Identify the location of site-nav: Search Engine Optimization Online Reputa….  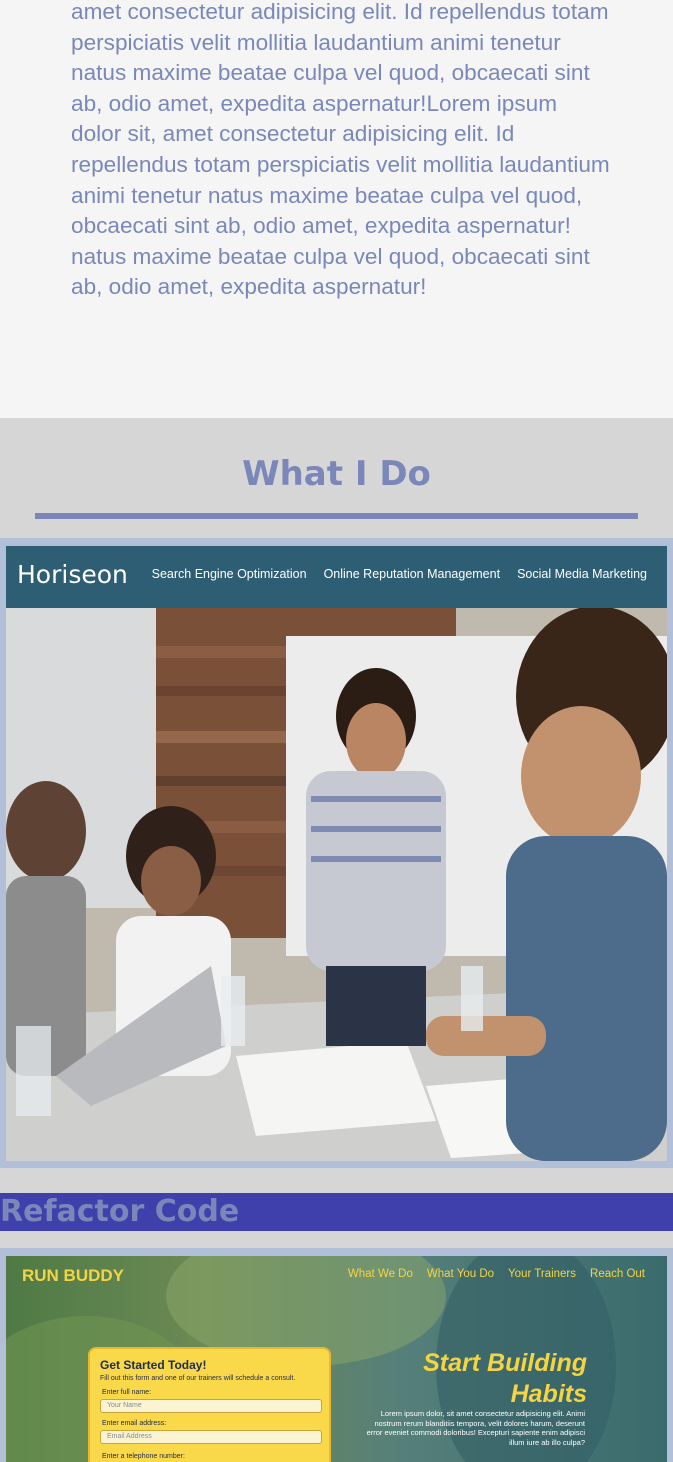
(399, 574).